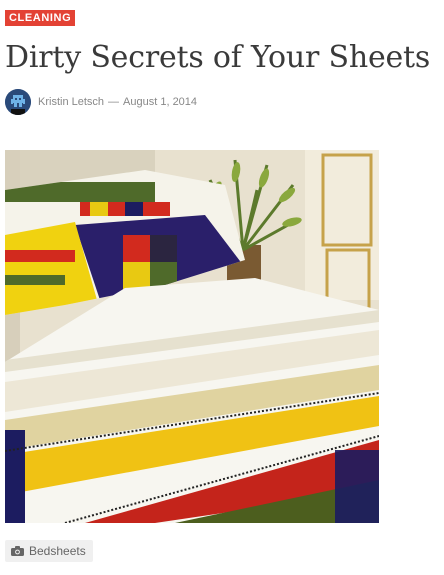 Image resolution: width=444 pixels, height=575 pixels. Describe the element at coordinates (40, 18) in the screenshot. I see `category-badge: CLEANING` at that location.